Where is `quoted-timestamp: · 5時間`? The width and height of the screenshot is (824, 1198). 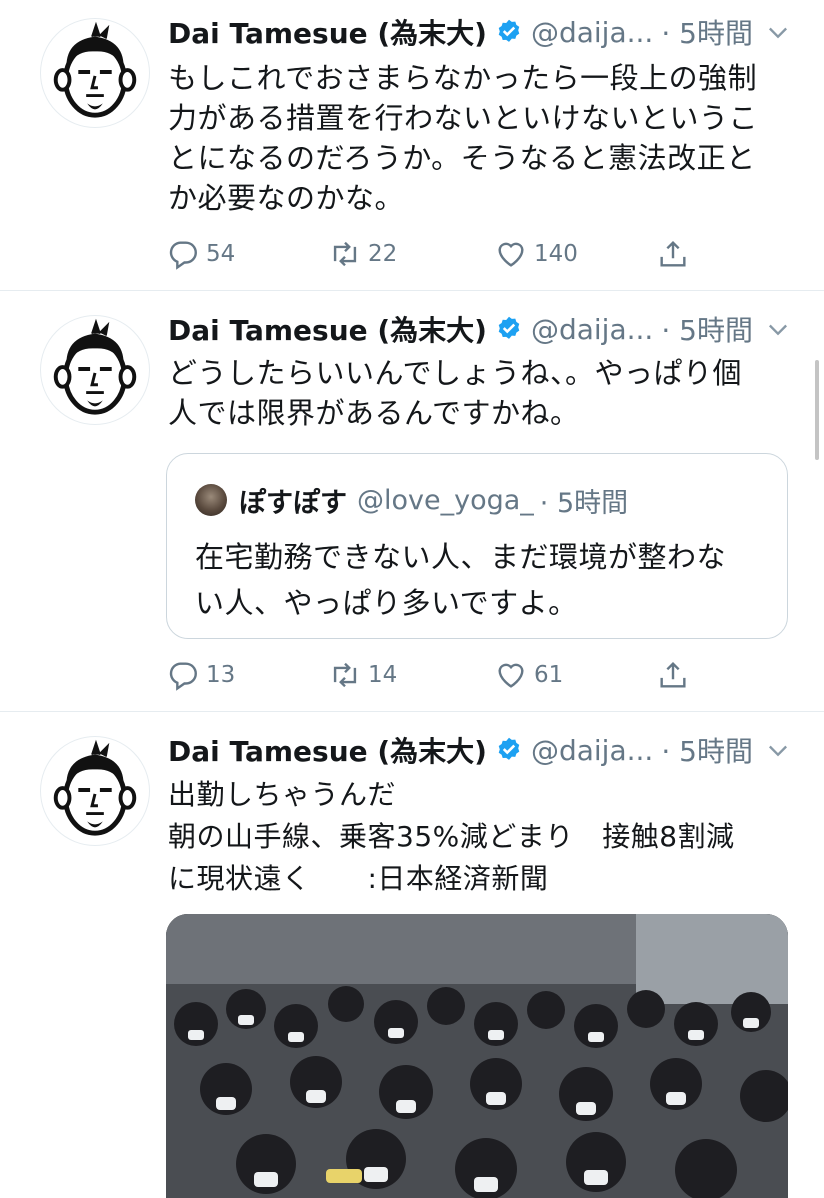 quoted-timestamp: · 5時間 is located at coordinates (584, 503).